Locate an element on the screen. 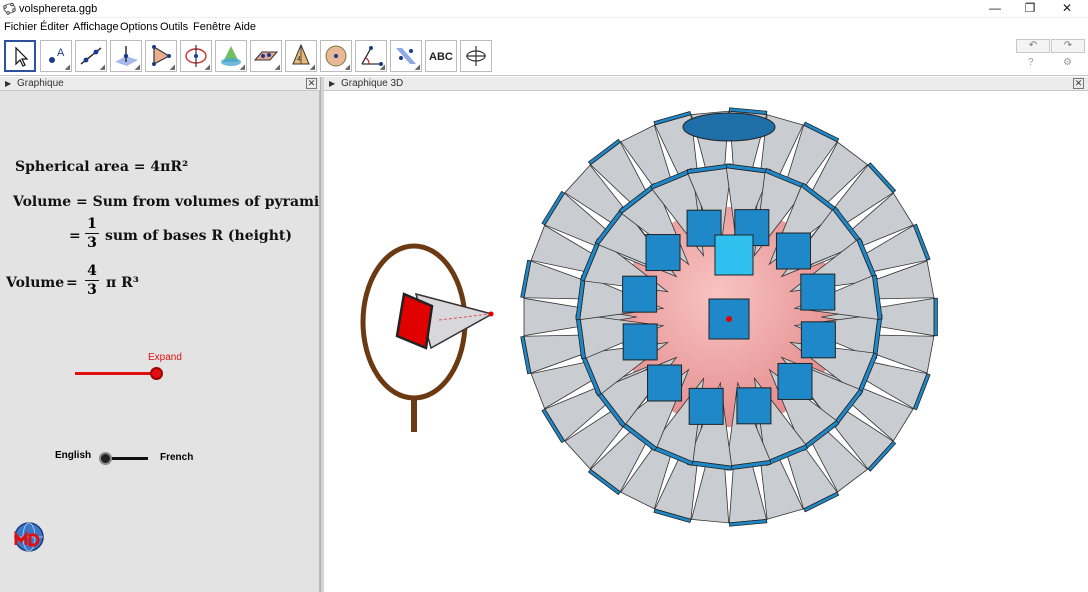  tool-text: ABC is located at coordinates (441, 56).